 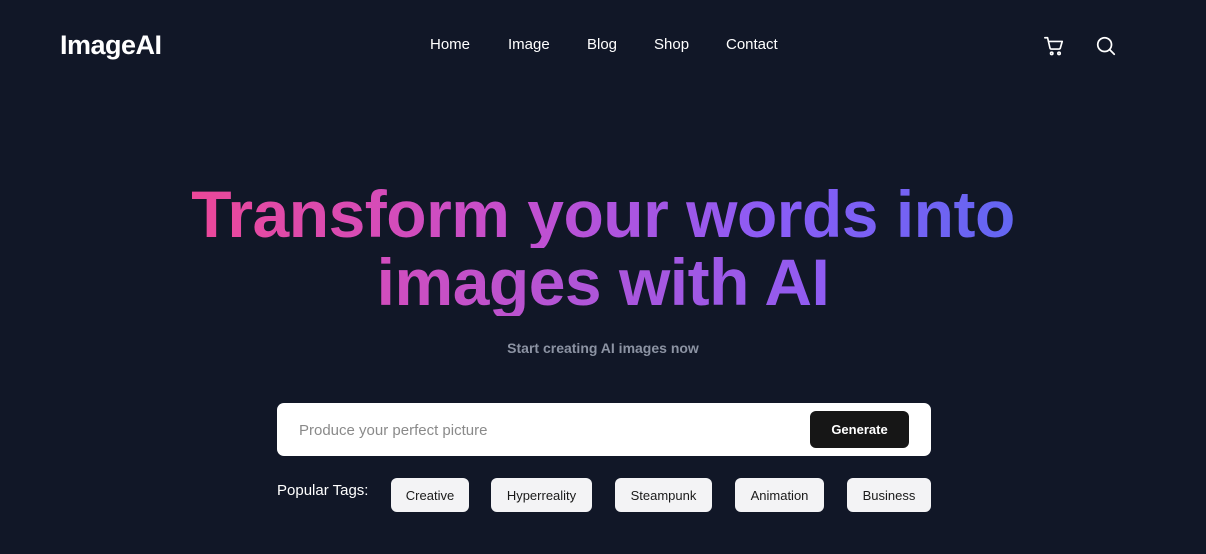 What do you see at coordinates (549, 430) in the screenshot?
I see `prompt-input` at bounding box center [549, 430].